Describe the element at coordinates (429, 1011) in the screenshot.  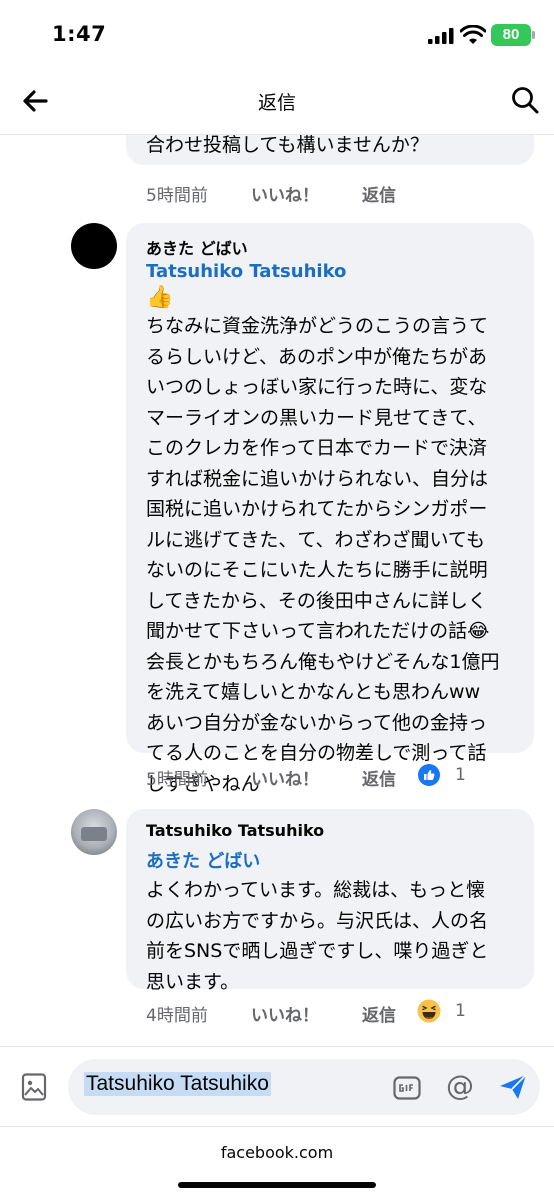
I see `haha-reaction-icon` at that location.